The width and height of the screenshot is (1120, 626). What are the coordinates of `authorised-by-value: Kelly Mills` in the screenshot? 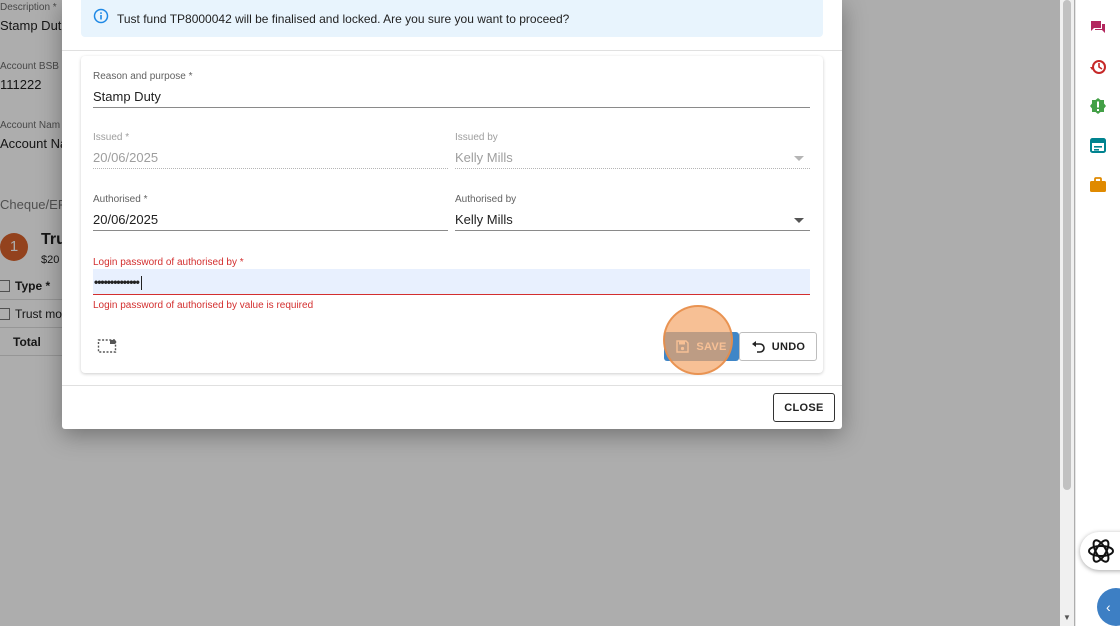 It's located at (484, 219).